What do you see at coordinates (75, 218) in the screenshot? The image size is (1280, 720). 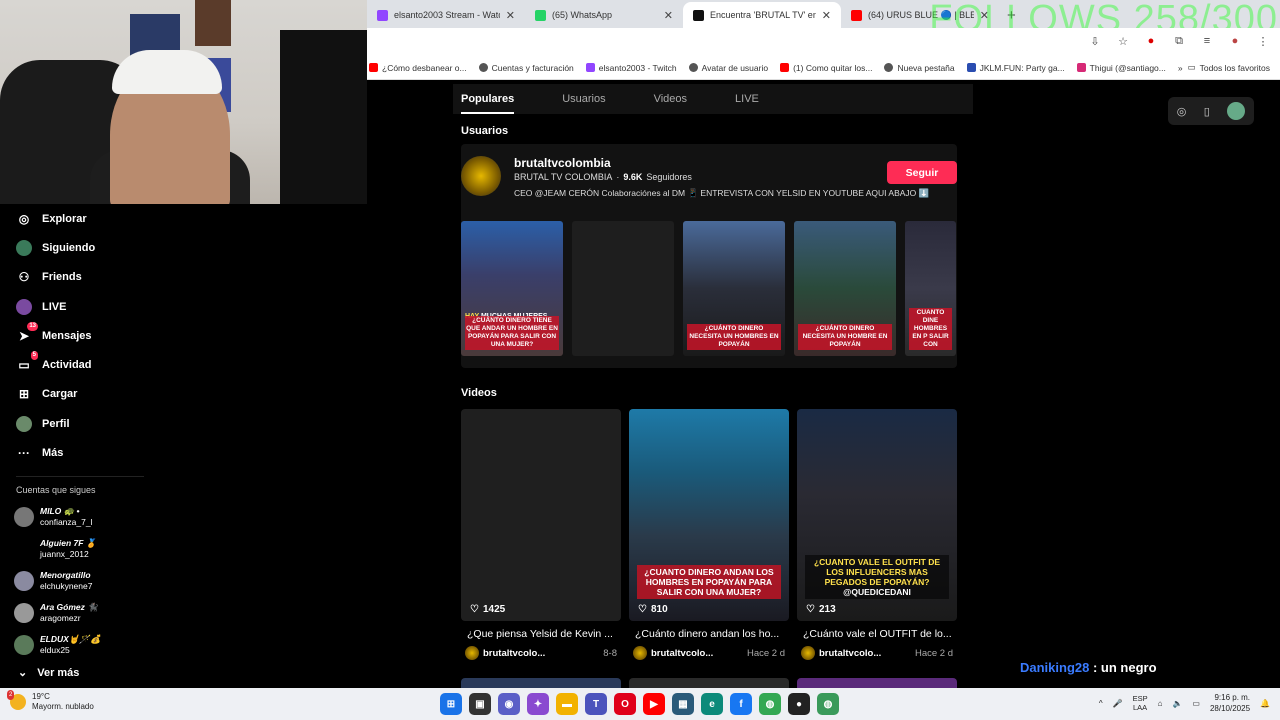 I see `sidebar-item-explorar: ◎ Explorar` at bounding box center [75, 218].